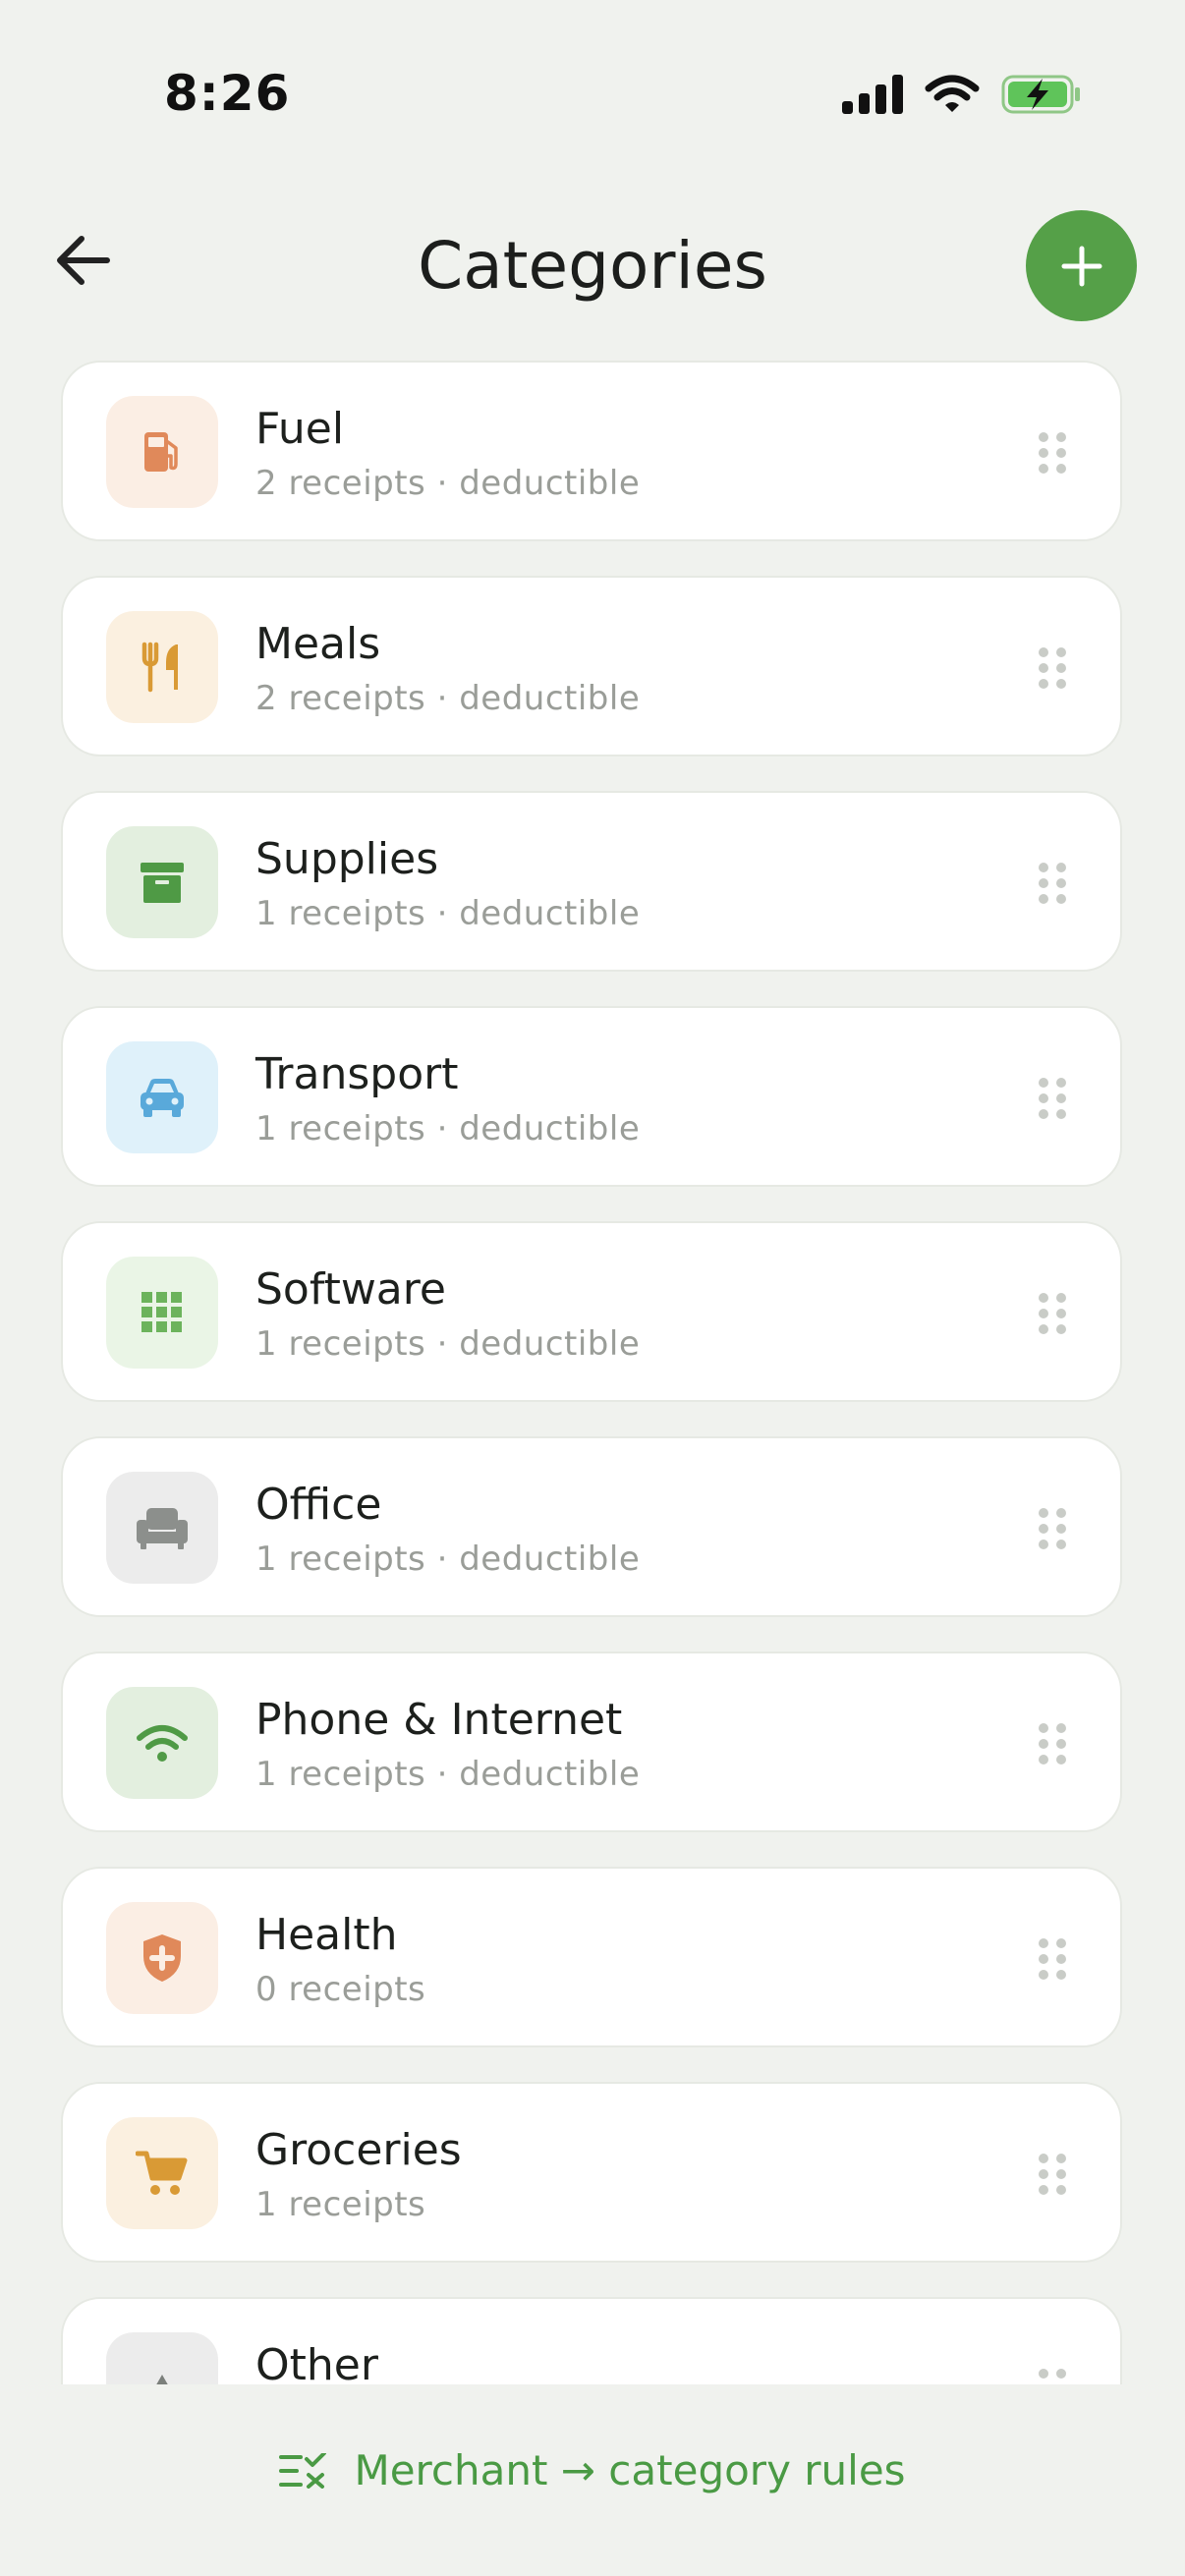 This screenshot has height=2576, width=1185. Describe the element at coordinates (347, 859) in the screenshot. I see `category-name: Supplies` at that location.